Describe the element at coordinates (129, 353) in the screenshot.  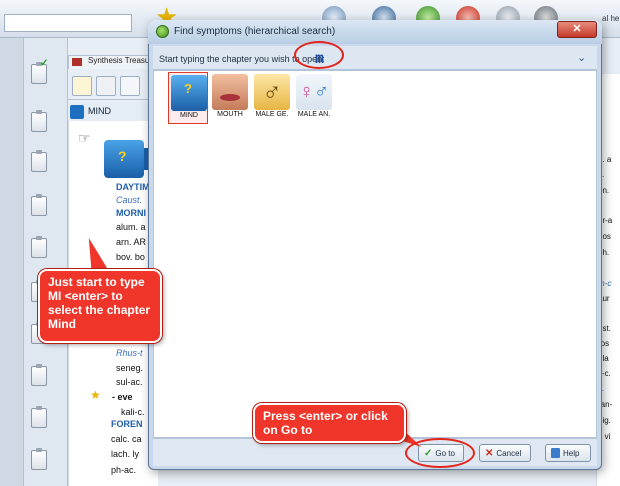
I see `rubric-line: Rhus-t` at that location.